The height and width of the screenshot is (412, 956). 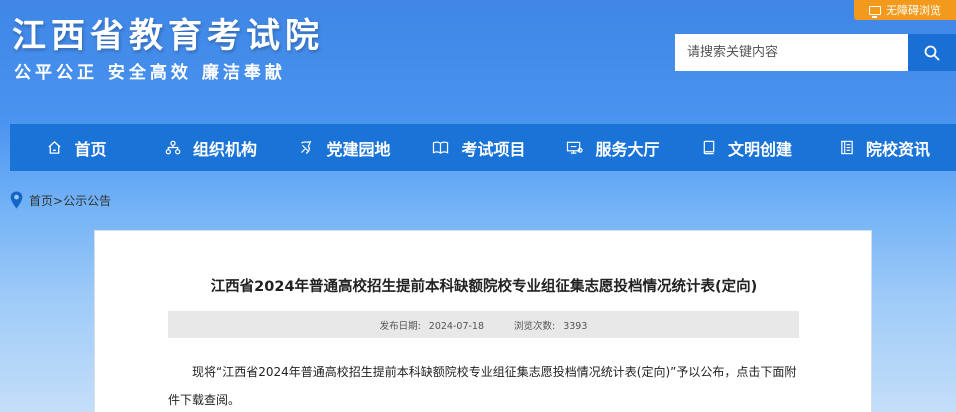 I want to click on breadcrumb-current-link: 公示公告, so click(x=87, y=201).